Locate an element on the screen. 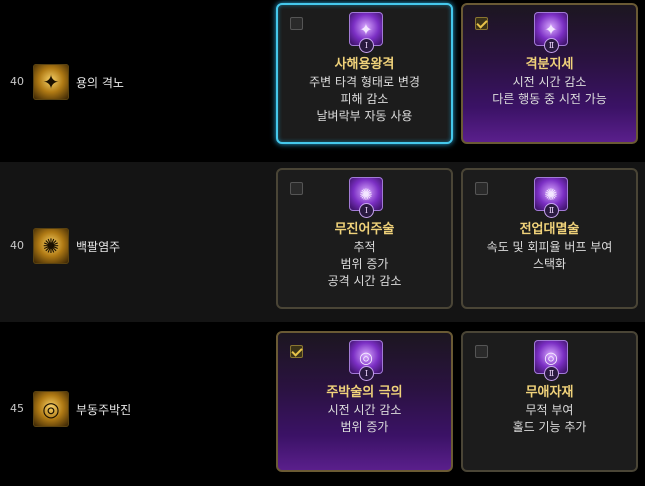 This screenshot has height=486, width=645. option-card-muae: ◎ Ⅱ 무애자재 무적 부여 홀드 기능 추가 is located at coordinates (549, 401).